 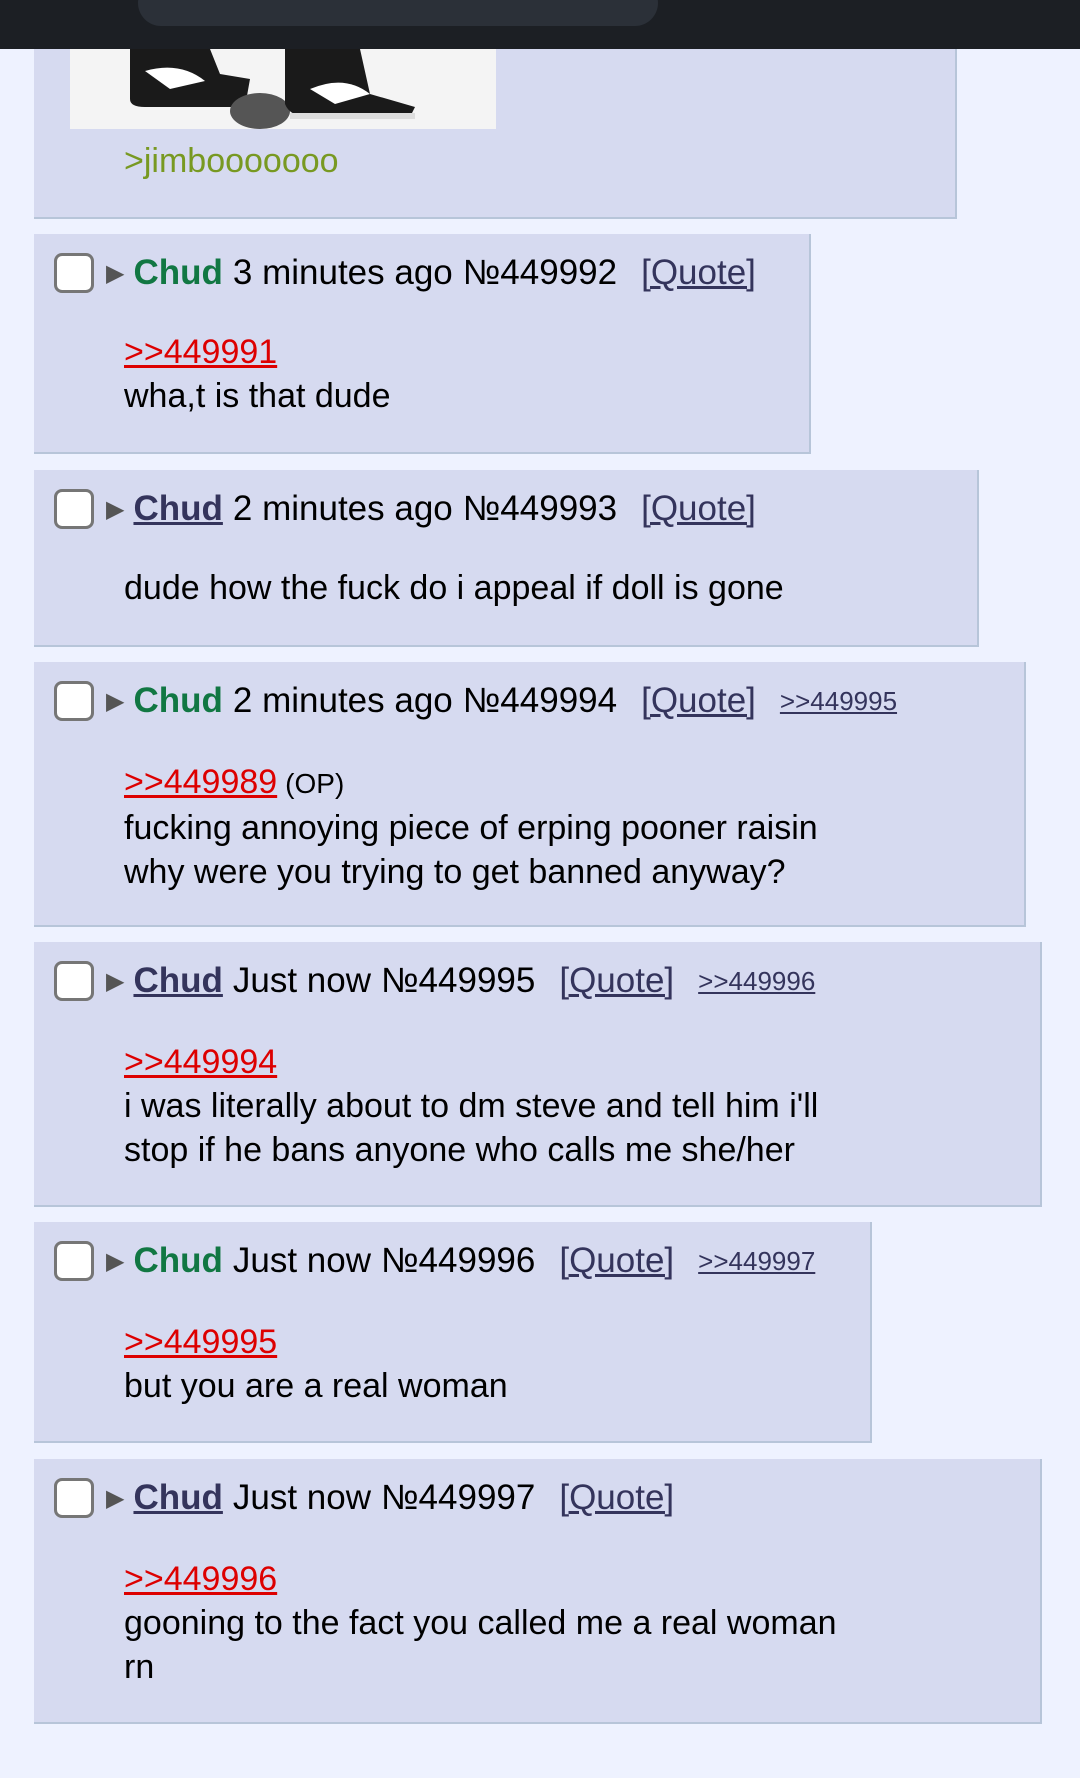 What do you see at coordinates (200, 352) in the screenshot?
I see `reply-link: >>449991` at bounding box center [200, 352].